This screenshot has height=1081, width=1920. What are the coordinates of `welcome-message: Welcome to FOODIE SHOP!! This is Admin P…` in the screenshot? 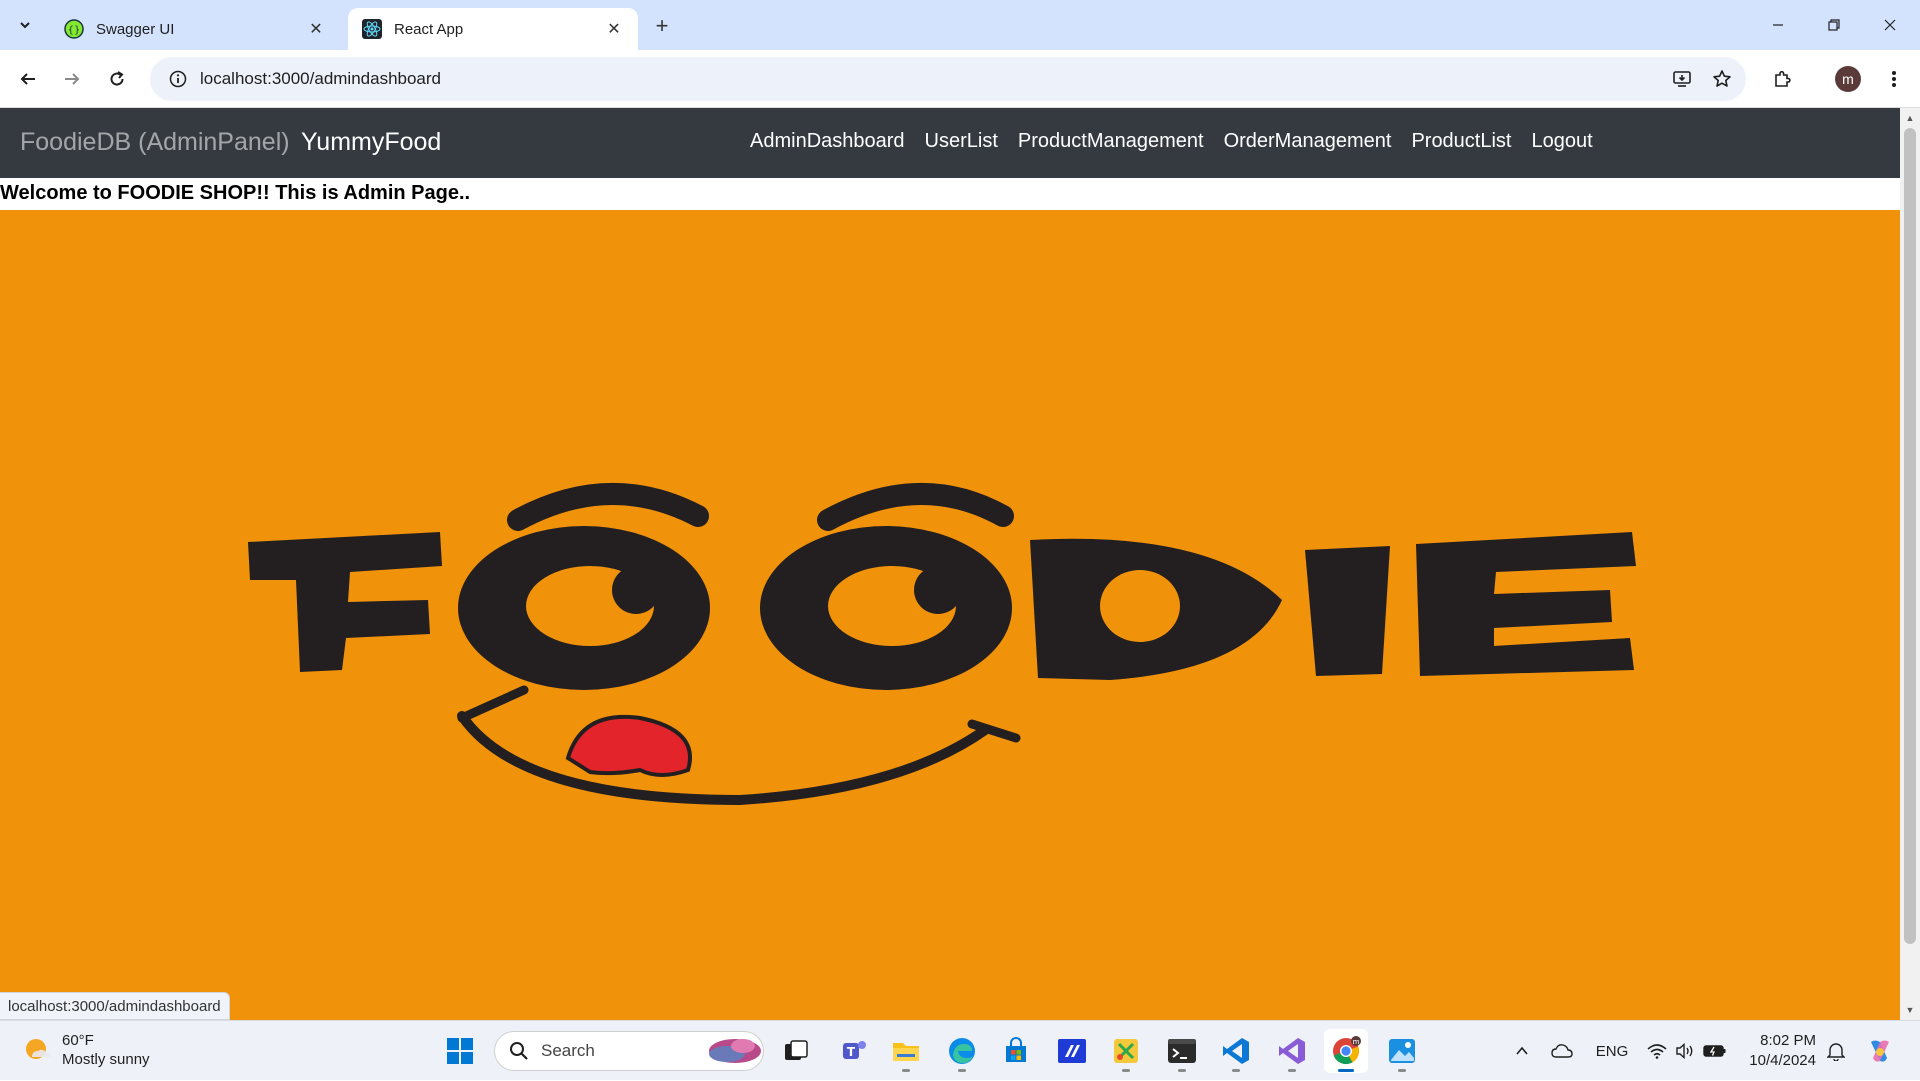 It's located at (235, 193).